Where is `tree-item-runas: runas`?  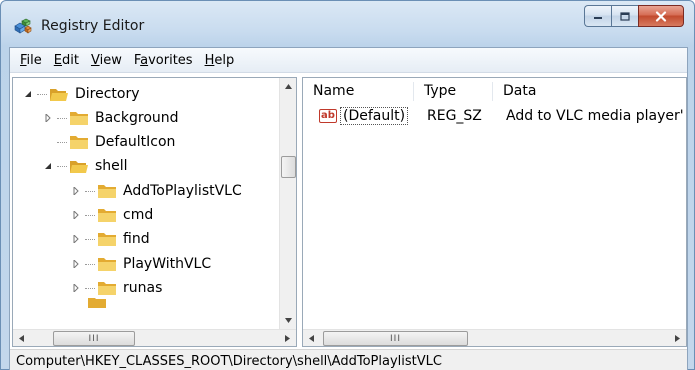
tree-item-runas: runas is located at coordinates (116, 288).